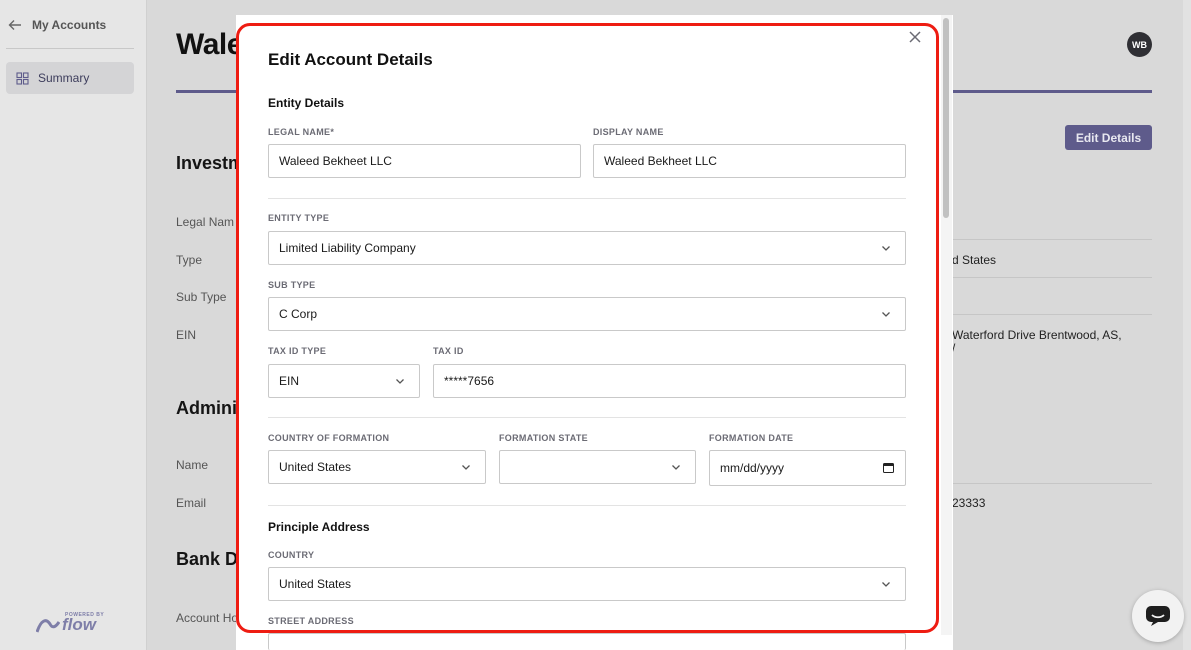  What do you see at coordinates (191, 503) in the screenshot?
I see `row-label: Email` at bounding box center [191, 503].